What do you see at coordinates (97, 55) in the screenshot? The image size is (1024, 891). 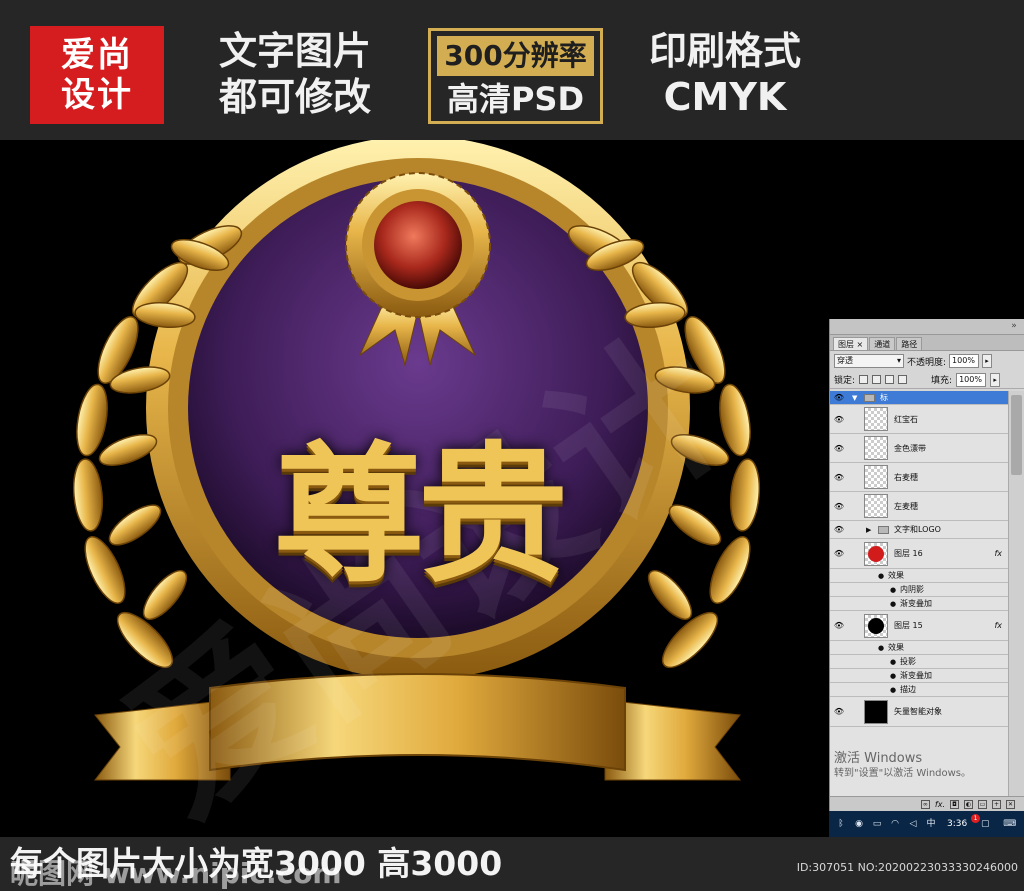 I see `brand-line-1: 爱尚` at bounding box center [97, 55].